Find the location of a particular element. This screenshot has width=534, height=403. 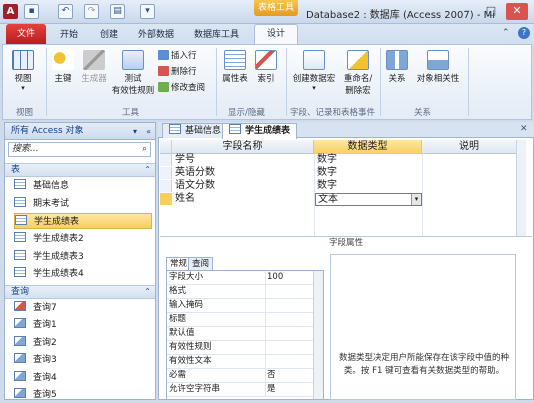

doc-tab-student-scores: 学生成绩表 is located at coordinates (260, 131).